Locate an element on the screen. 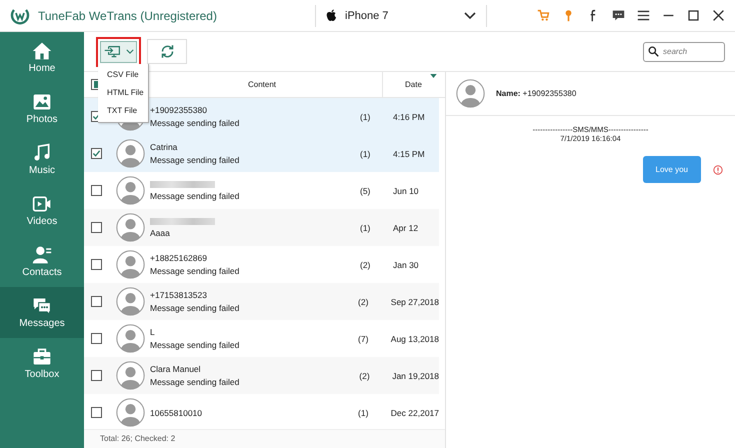  contact-name: +19092355380 is located at coordinates (179, 110).